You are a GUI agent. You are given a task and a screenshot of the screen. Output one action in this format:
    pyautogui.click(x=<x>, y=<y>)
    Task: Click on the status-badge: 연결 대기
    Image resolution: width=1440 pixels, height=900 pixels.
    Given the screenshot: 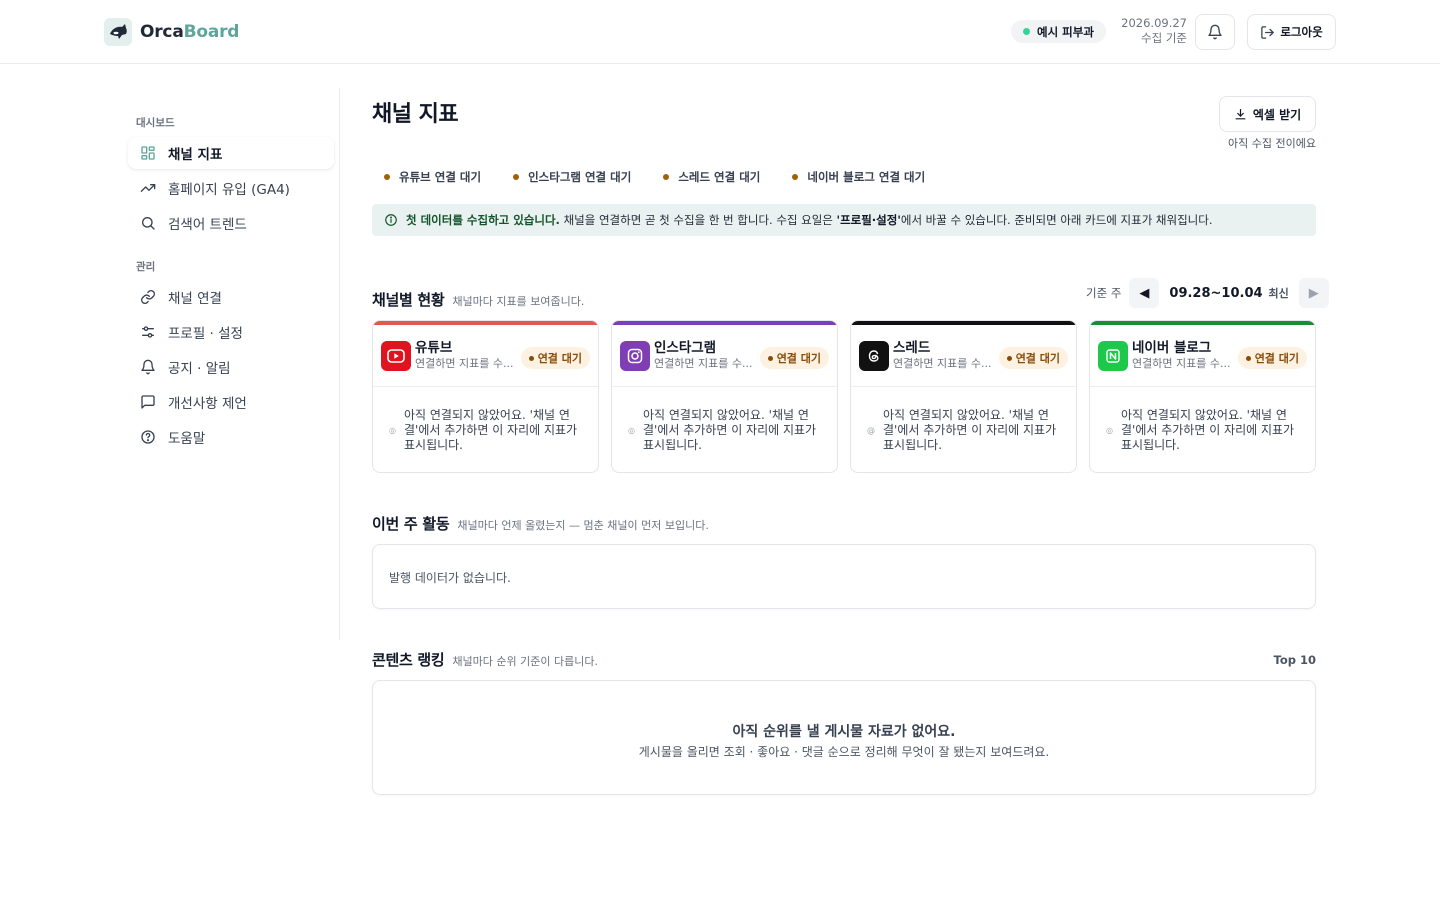 What is the action you would take?
    pyautogui.click(x=555, y=358)
    